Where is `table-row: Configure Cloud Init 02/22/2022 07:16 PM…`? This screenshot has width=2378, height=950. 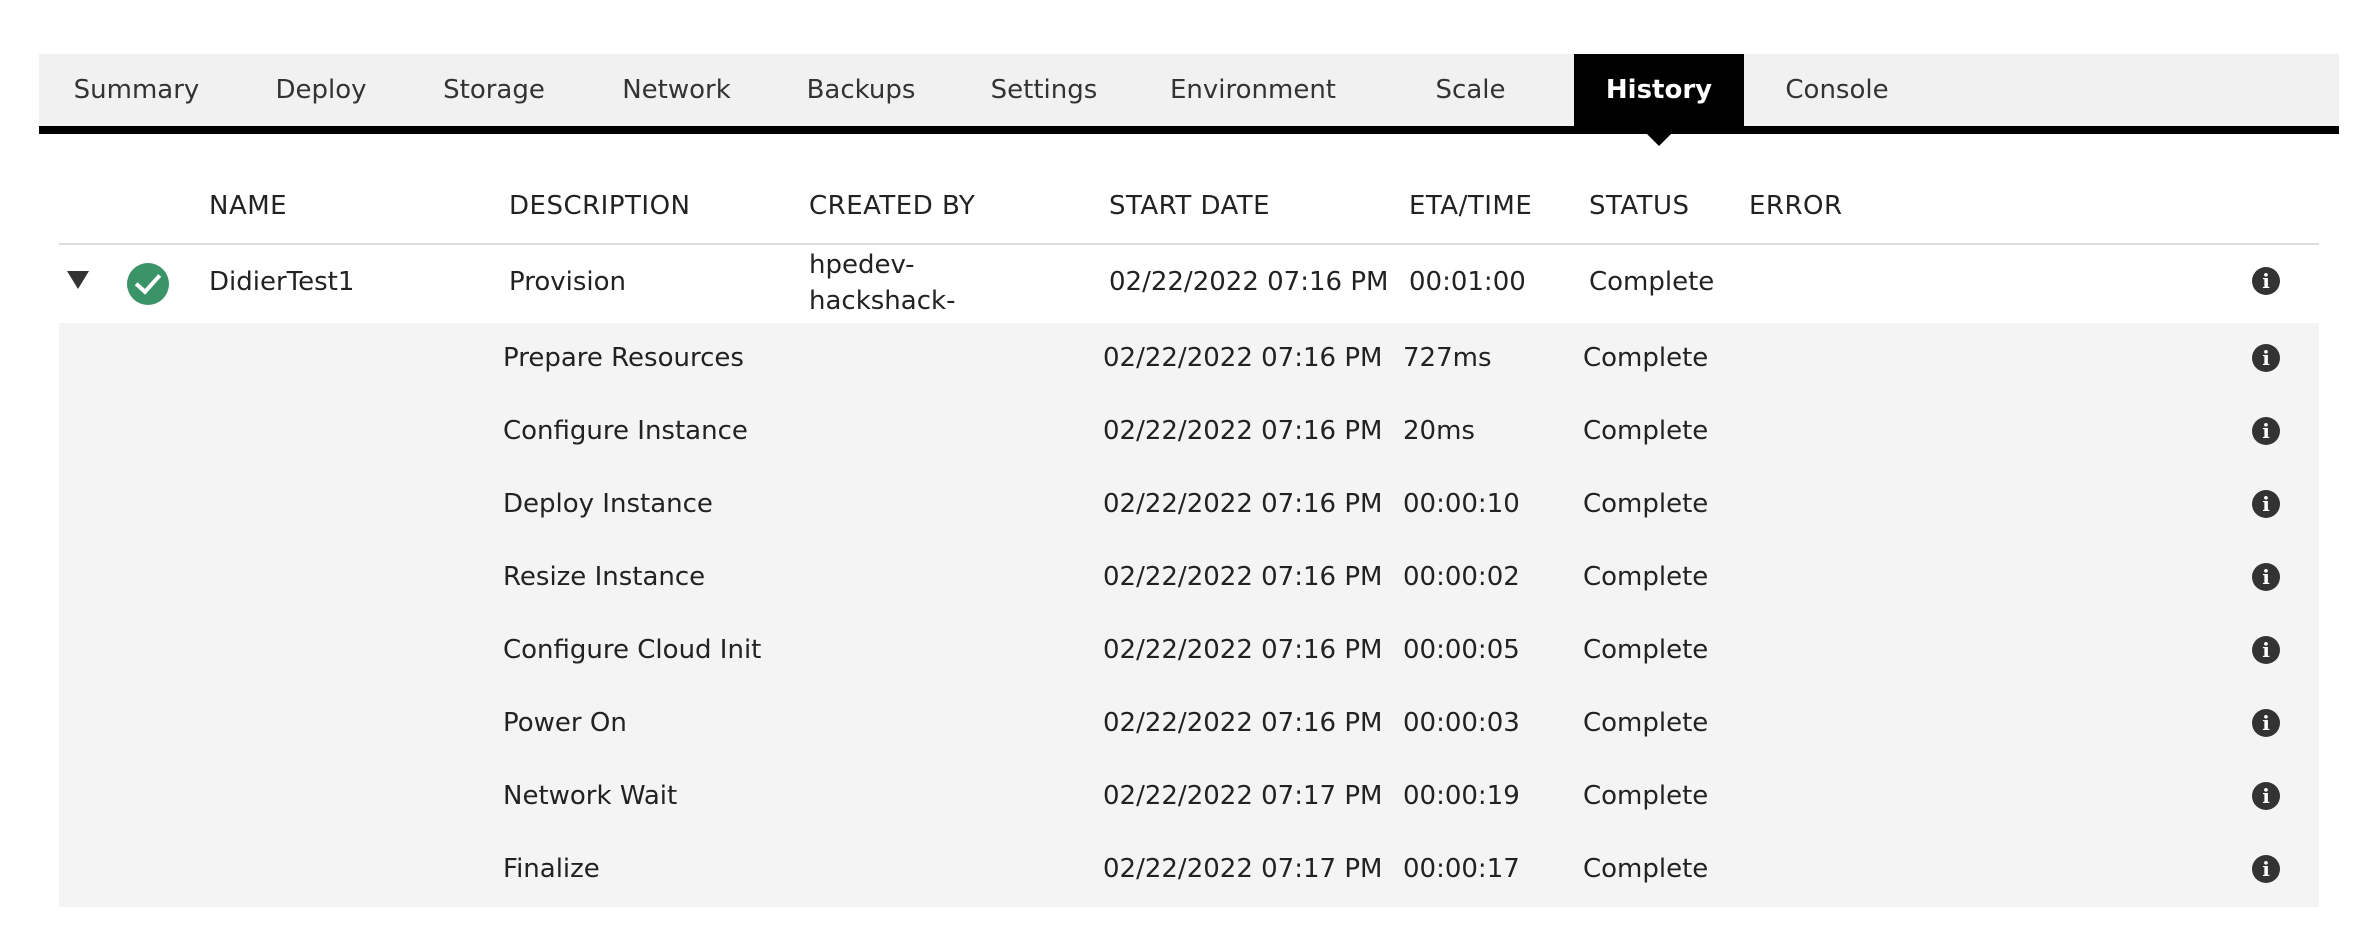
table-row: Configure Cloud Init 02/22/2022 07:16 PM… is located at coordinates (1189, 651).